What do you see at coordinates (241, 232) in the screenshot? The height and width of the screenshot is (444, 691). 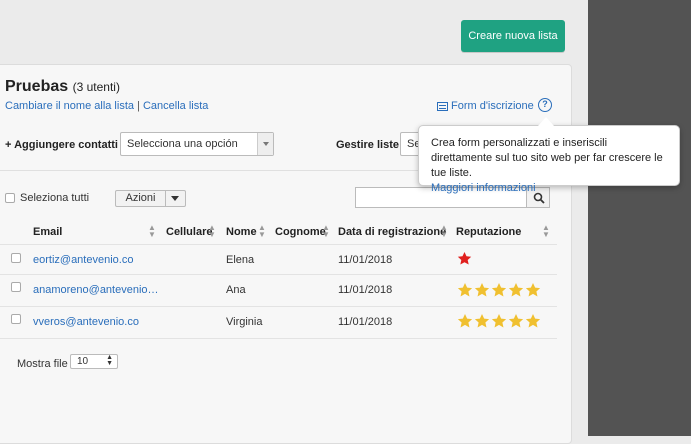 I see `column-header-nome: Nome` at bounding box center [241, 232].